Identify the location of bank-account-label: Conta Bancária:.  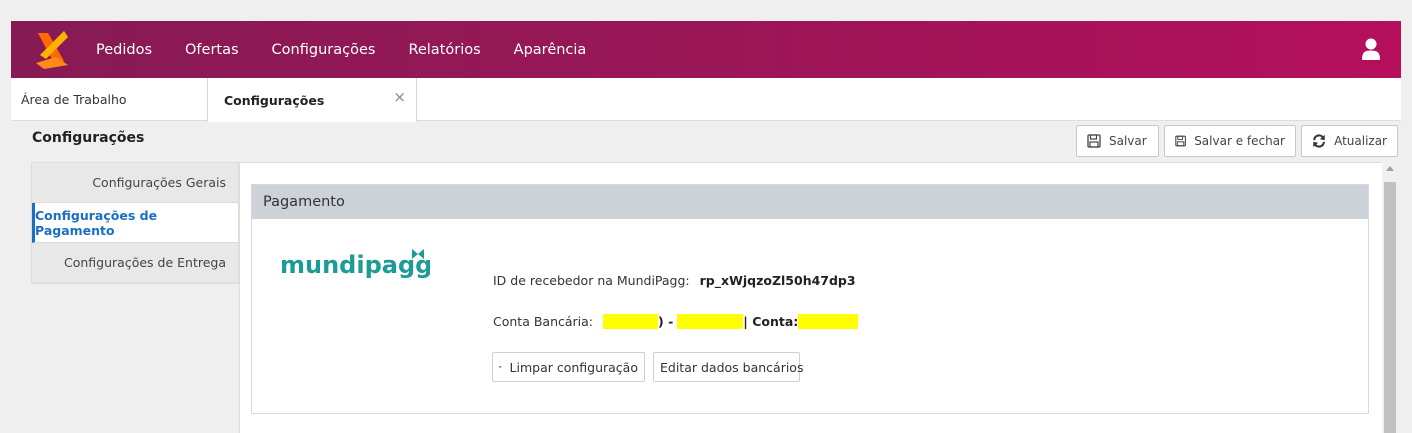
(543, 321).